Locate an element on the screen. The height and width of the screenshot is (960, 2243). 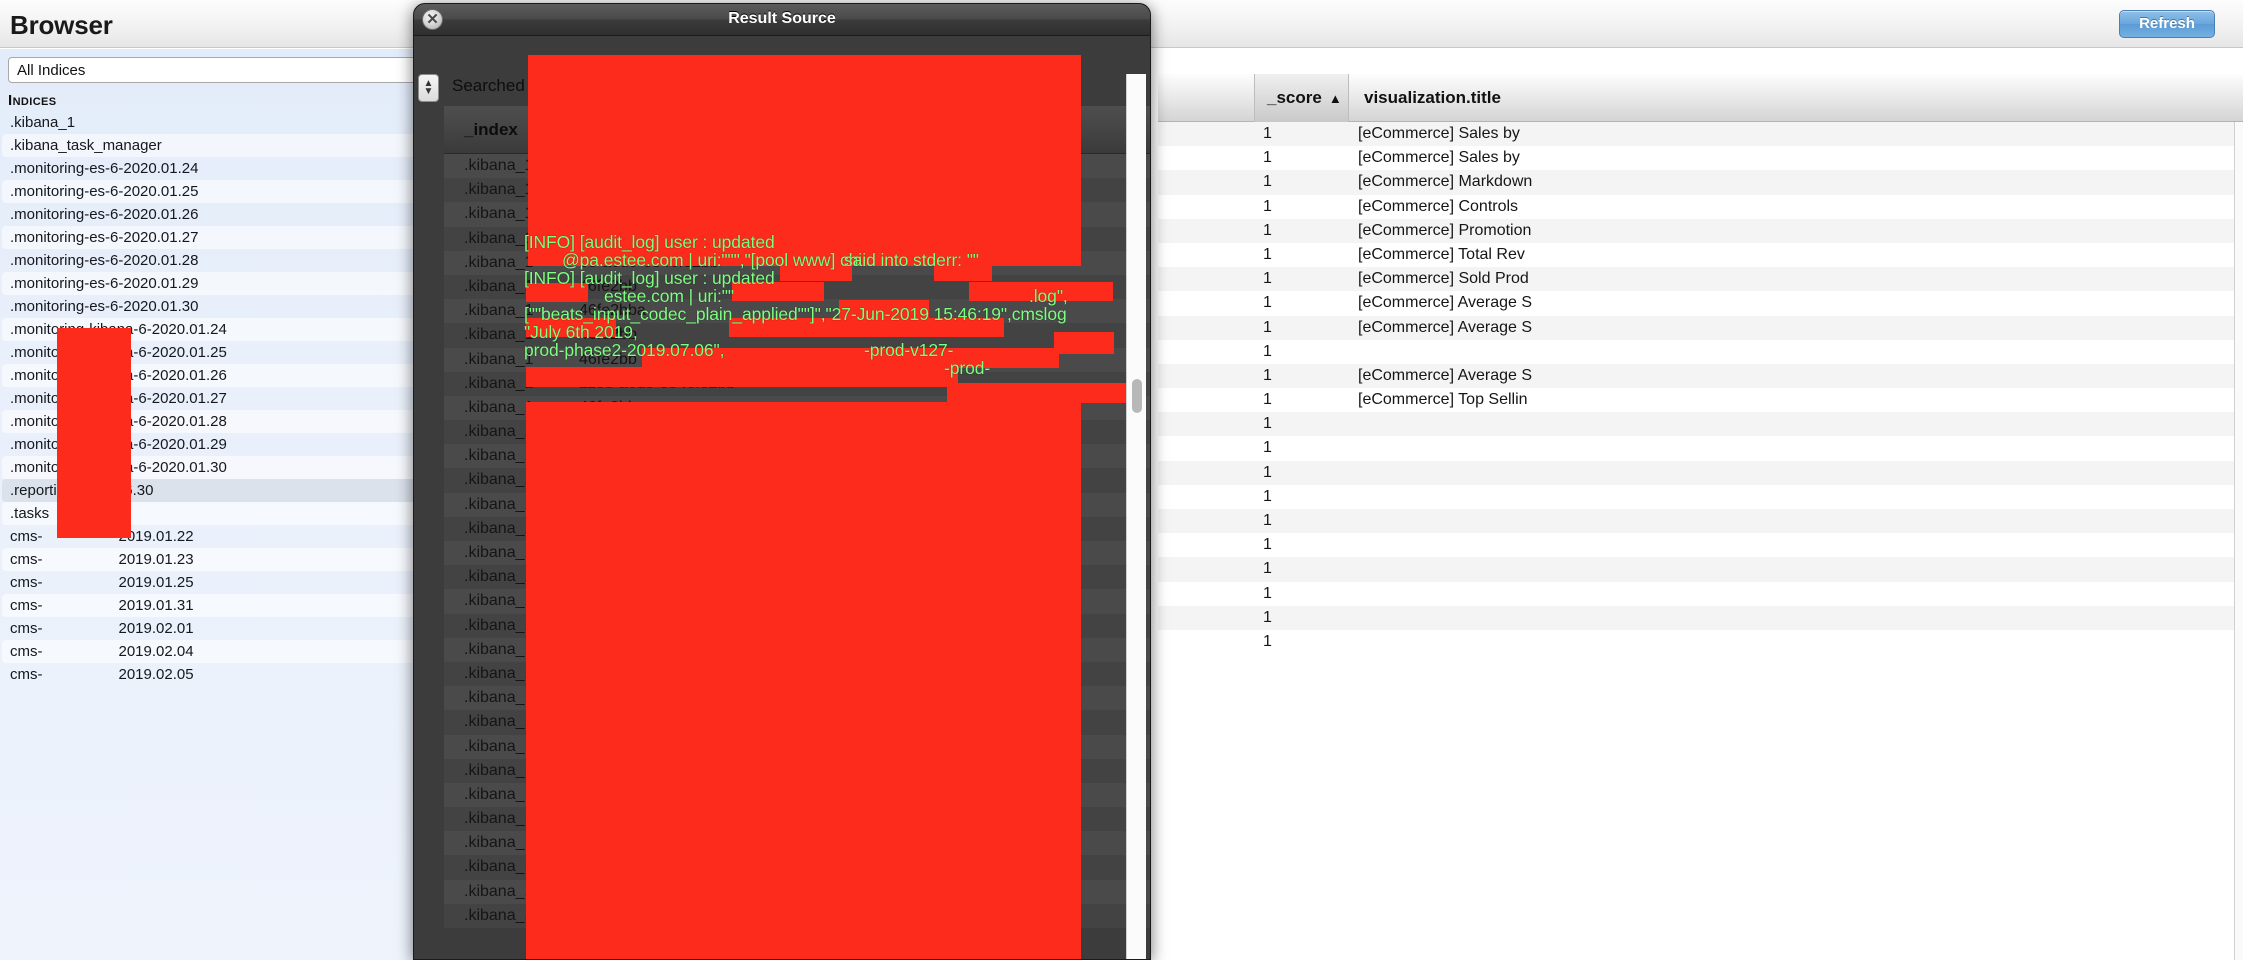
modal-table-row: .kibana_1 5e91e is located at coordinates (797, 577).